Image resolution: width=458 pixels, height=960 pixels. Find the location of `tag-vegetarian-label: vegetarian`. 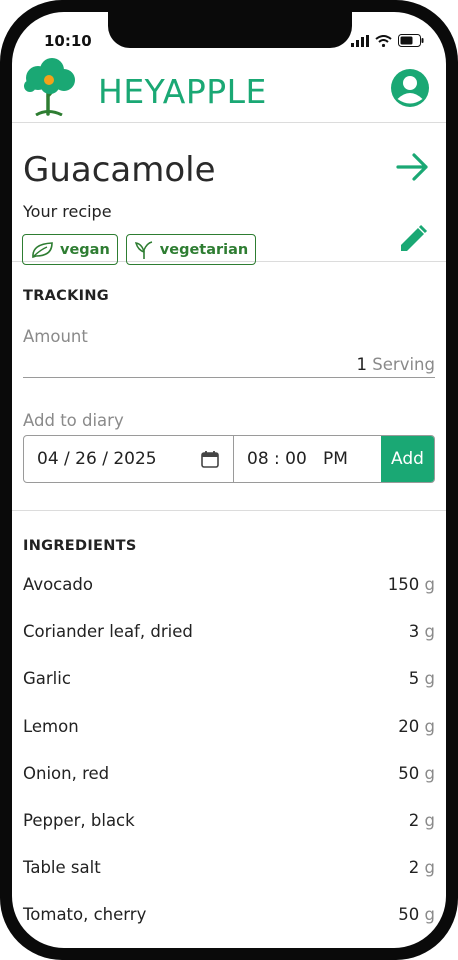

tag-vegetarian-label: vegetarian is located at coordinates (204, 249).